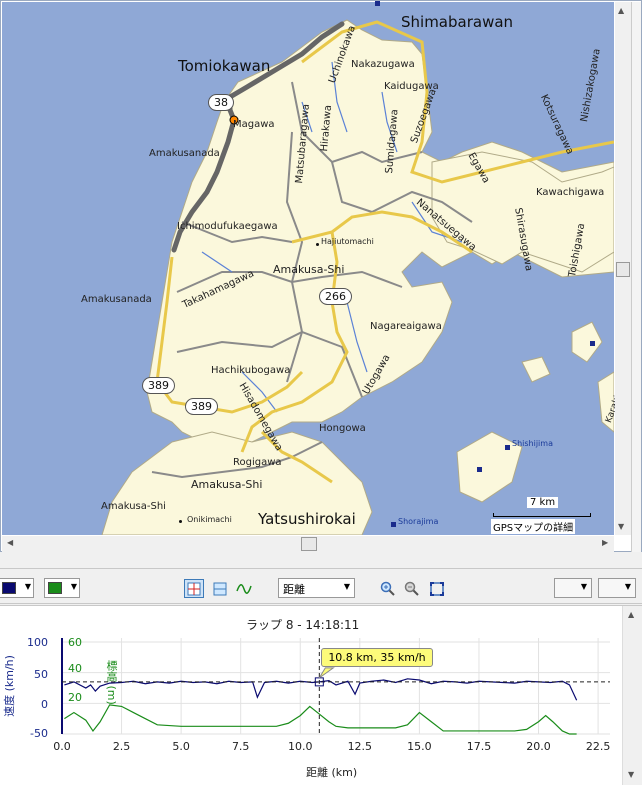 This screenshot has height=785, width=642. What do you see at coordinates (62, 746) in the screenshot?
I see `x-tick-label: 0.0` at bounding box center [62, 746].